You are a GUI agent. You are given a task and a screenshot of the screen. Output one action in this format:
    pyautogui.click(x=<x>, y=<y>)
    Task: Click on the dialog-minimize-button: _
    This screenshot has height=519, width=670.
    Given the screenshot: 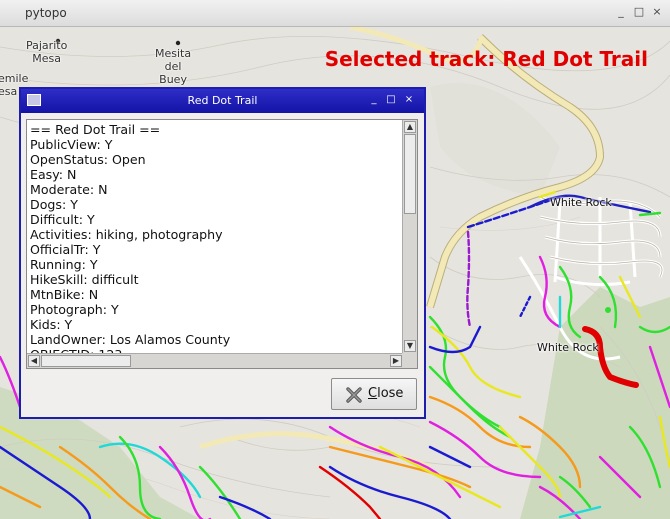 What is the action you would take?
    pyautogui.click(x=374, y=100)
    